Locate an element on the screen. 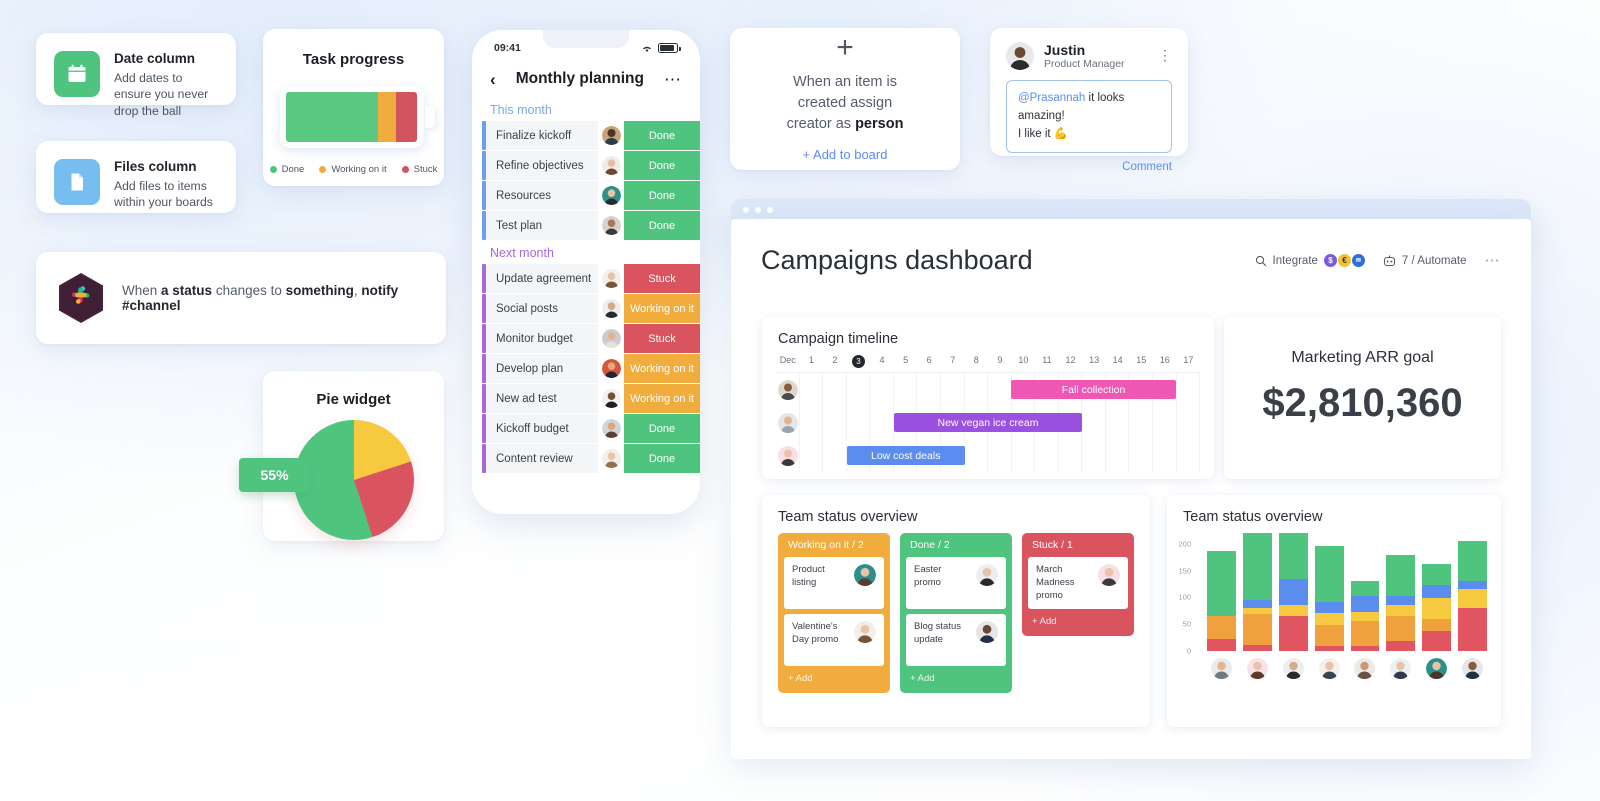  kanban-card-text: Blog status update is located at coordinates (937, 633).